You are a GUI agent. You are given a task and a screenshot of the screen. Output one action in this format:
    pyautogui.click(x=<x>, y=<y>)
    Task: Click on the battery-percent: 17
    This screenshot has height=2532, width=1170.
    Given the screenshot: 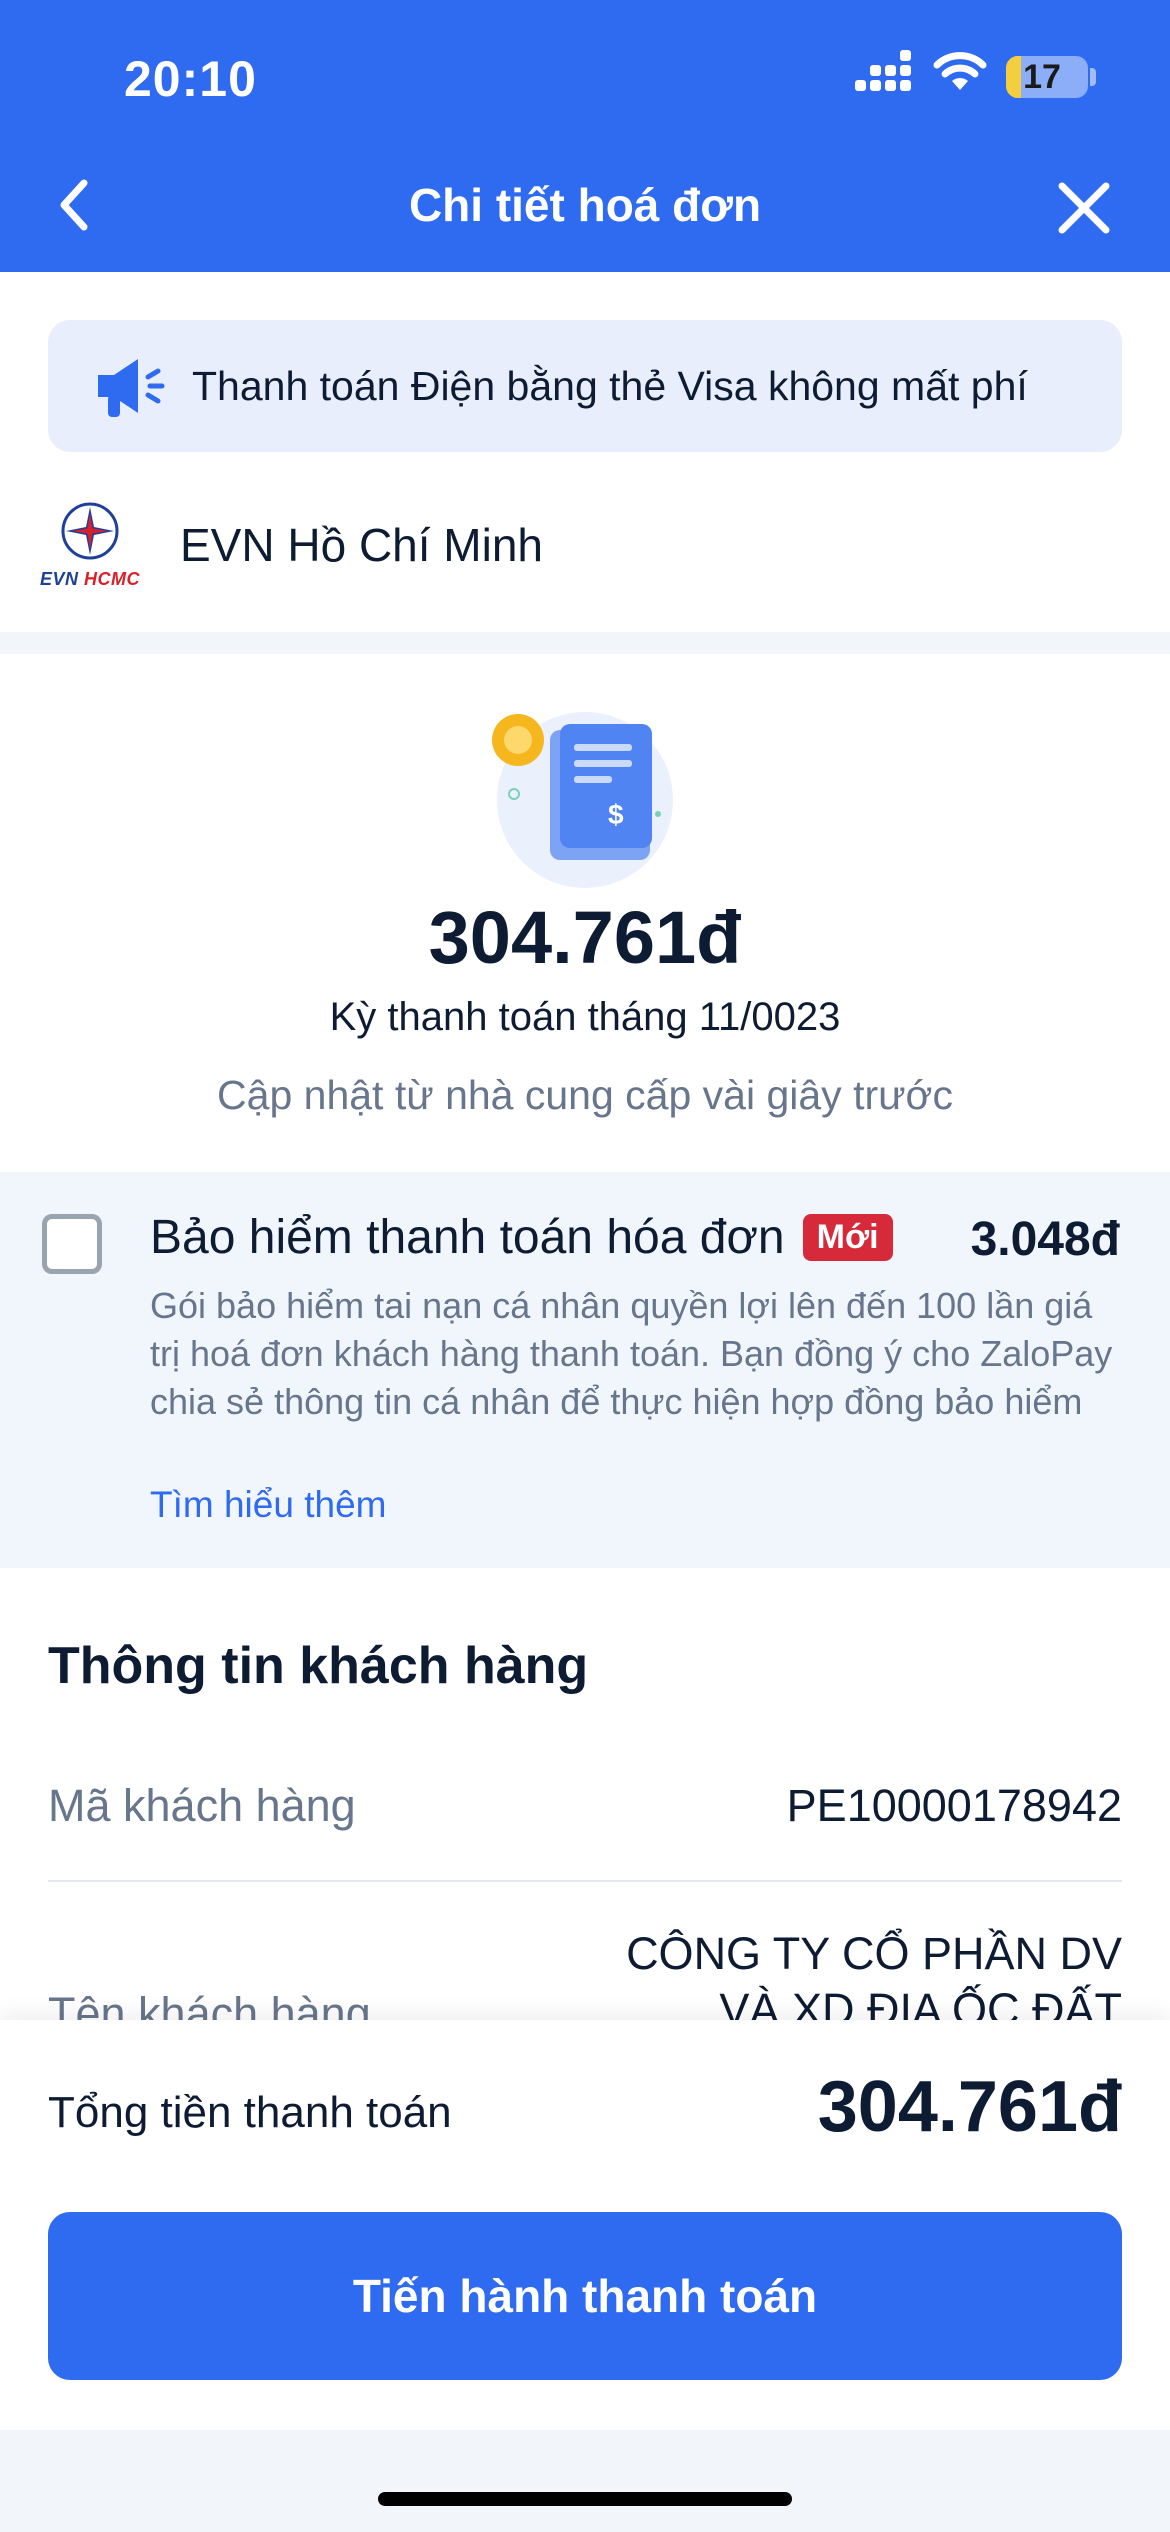 What is the action you would take?
    pyautogui.click(x=1042, y=77)
    